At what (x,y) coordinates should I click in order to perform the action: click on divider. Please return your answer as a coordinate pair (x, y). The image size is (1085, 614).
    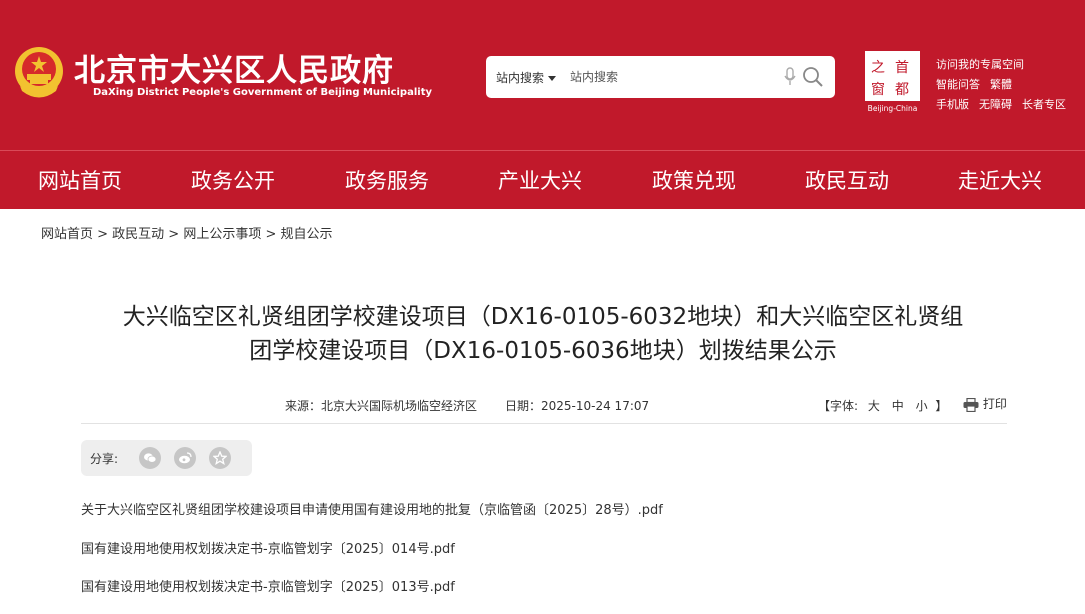
    Looking at the image, I should click on (544, 423).